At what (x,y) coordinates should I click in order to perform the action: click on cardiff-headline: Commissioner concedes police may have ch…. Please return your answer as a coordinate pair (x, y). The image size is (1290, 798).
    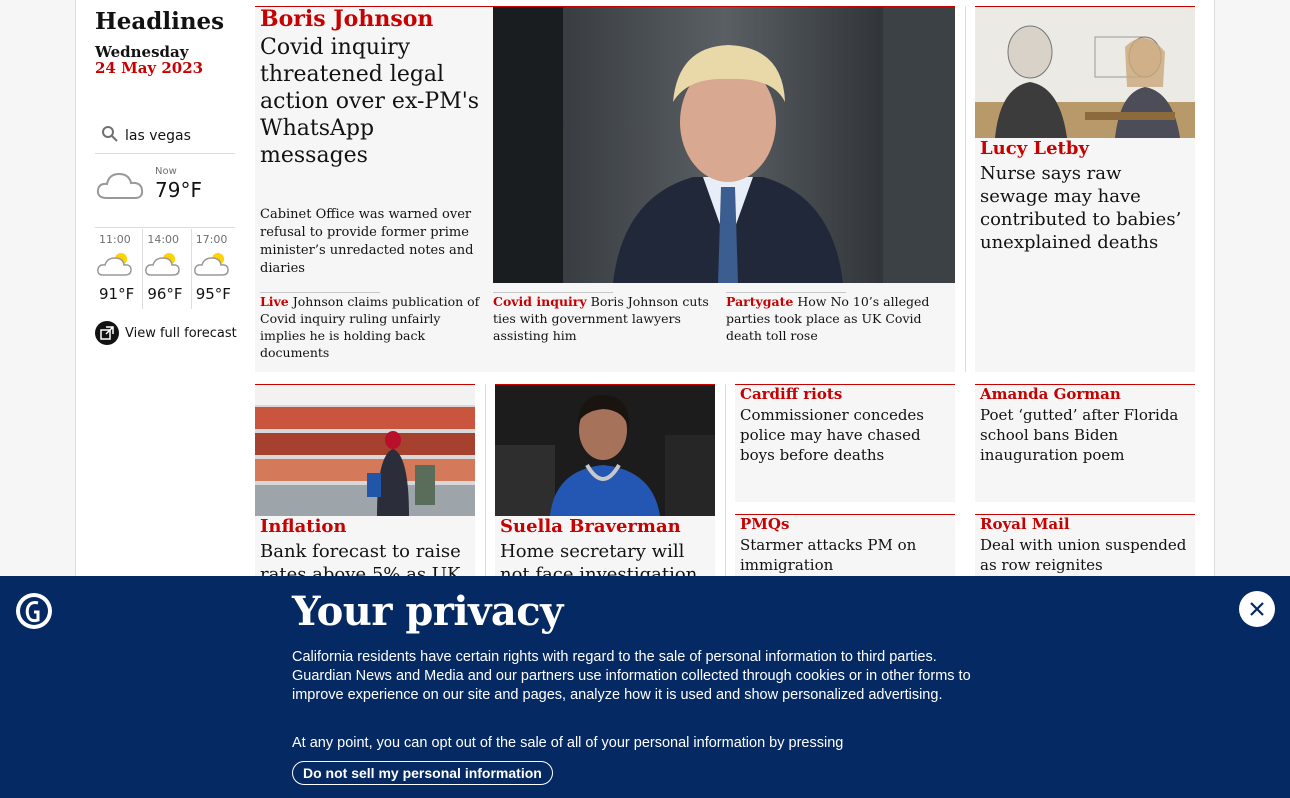
    Looking at the image, I should click on (846, 435).